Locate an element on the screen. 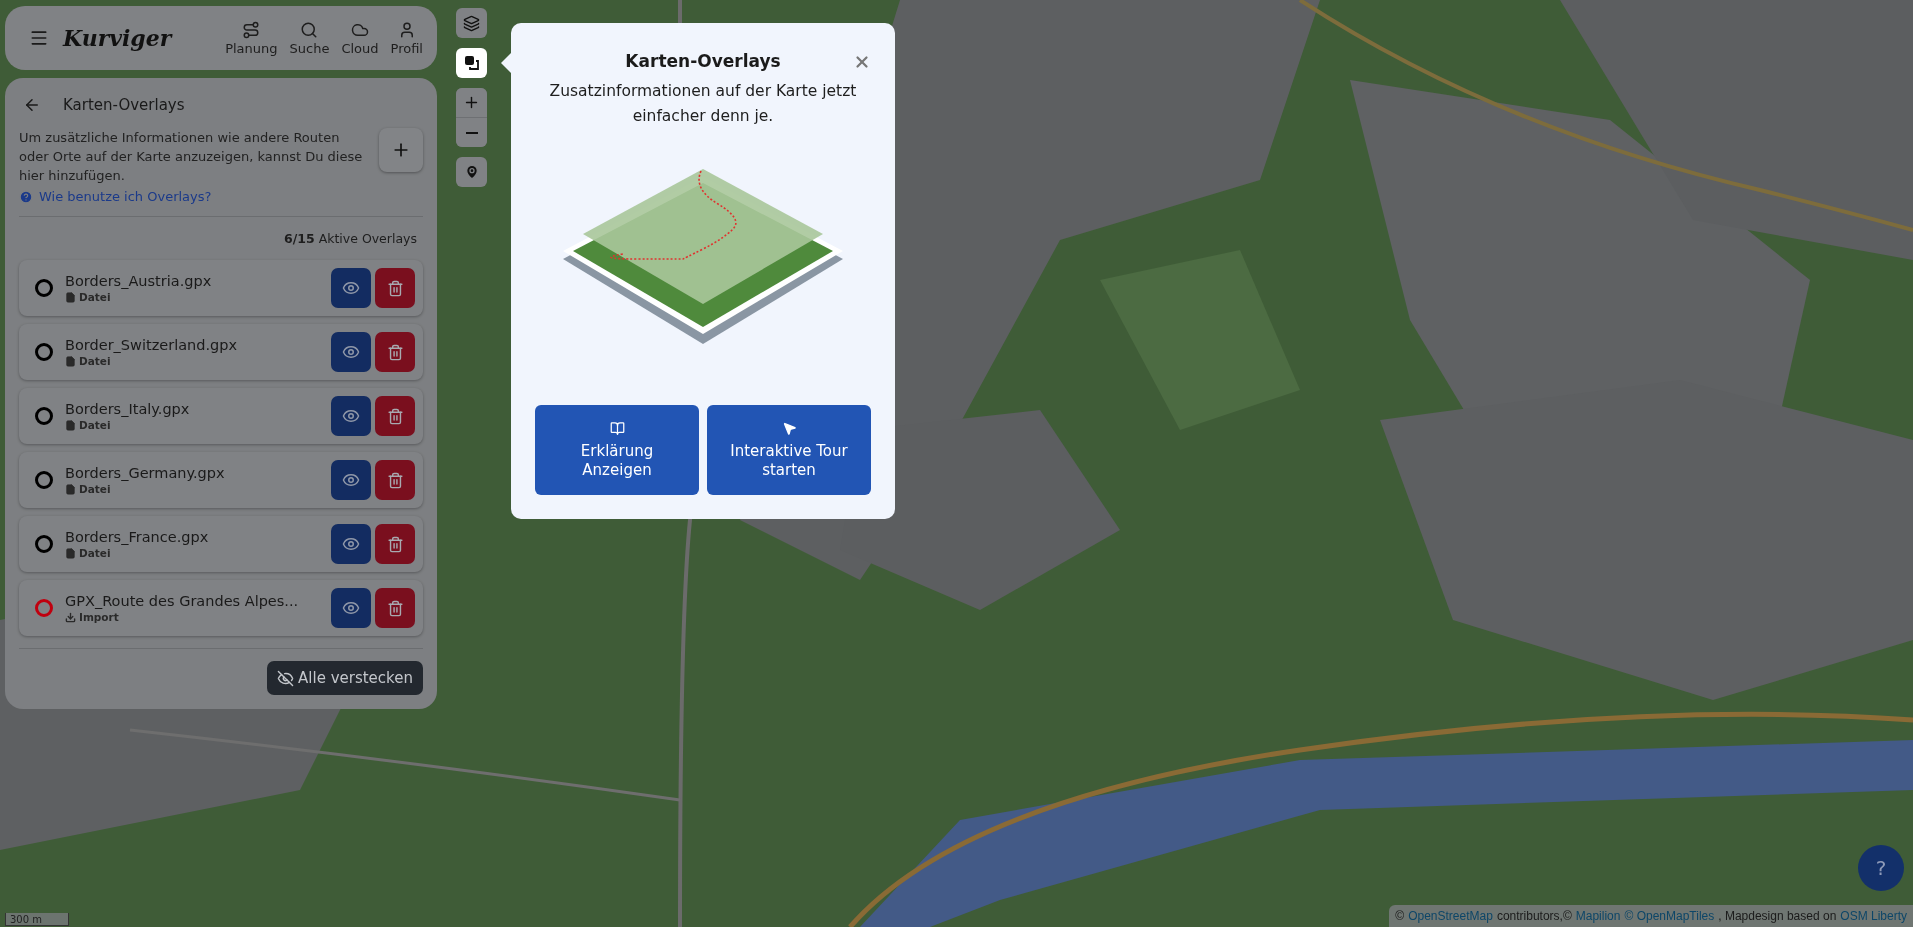 The height and width of the screenshot is (927, 1913). help-icon is located at coordinates (26, 196).